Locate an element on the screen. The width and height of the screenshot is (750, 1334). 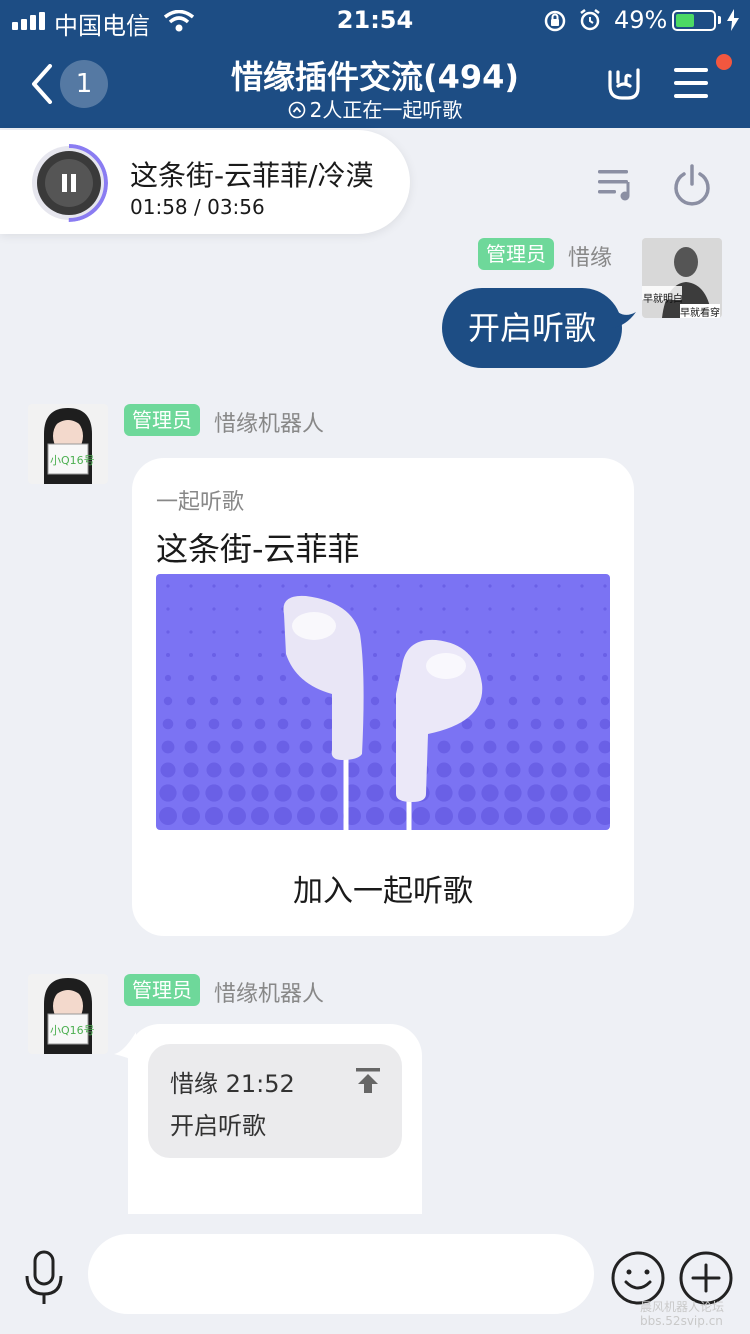
message-input is located at coordinates (341, 1274).